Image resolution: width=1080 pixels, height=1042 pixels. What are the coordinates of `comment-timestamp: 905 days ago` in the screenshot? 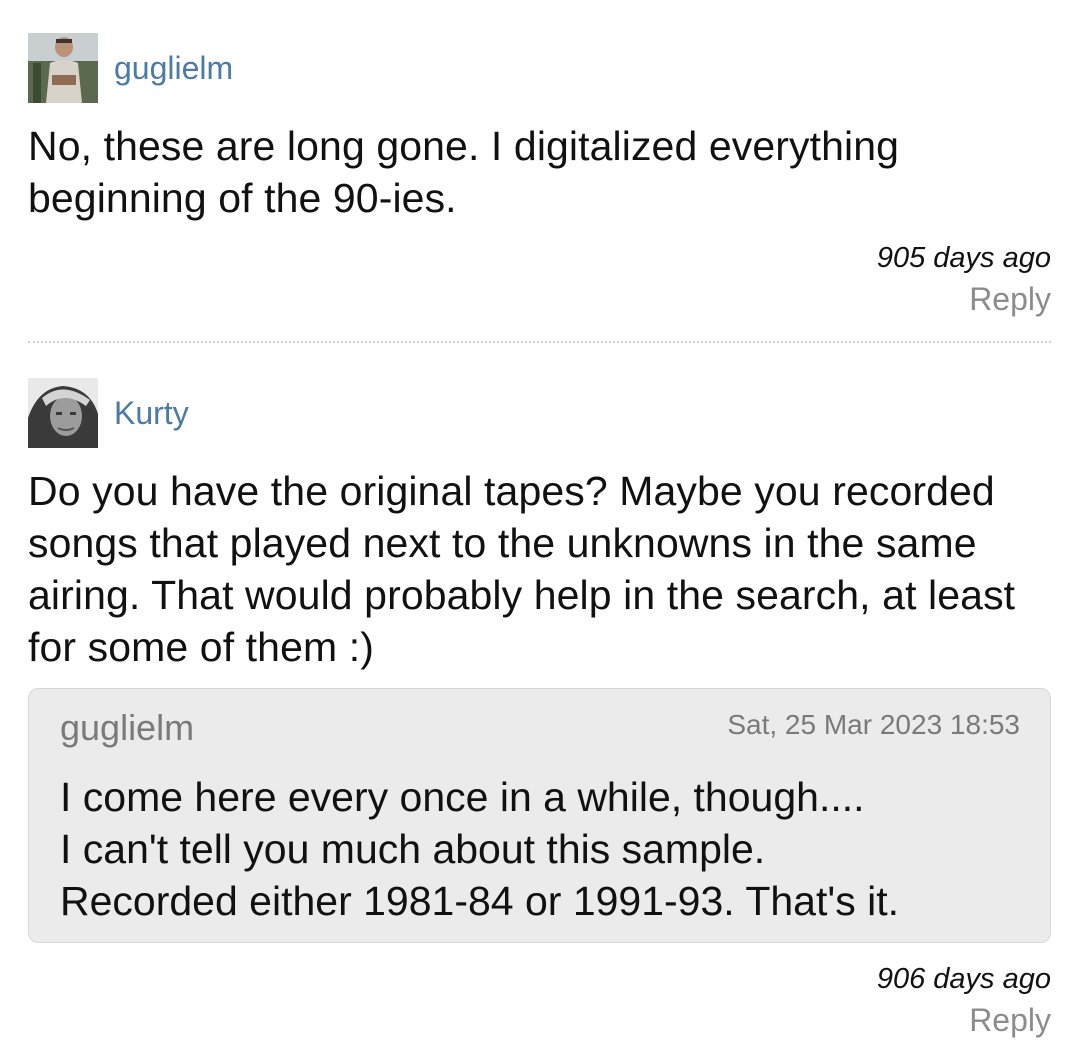 It's located at (963, 258).